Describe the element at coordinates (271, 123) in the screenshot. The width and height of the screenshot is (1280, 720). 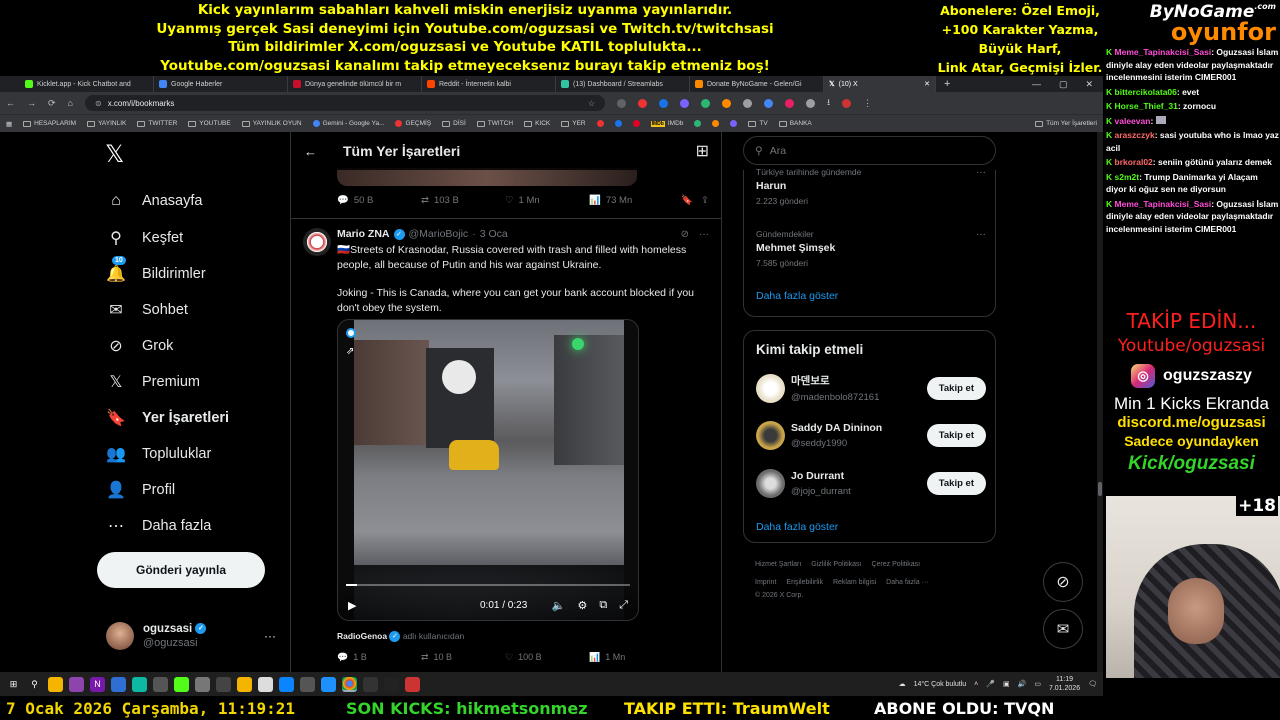
I see `bookmark-folder: YAYINLIK OYUN` at that location.